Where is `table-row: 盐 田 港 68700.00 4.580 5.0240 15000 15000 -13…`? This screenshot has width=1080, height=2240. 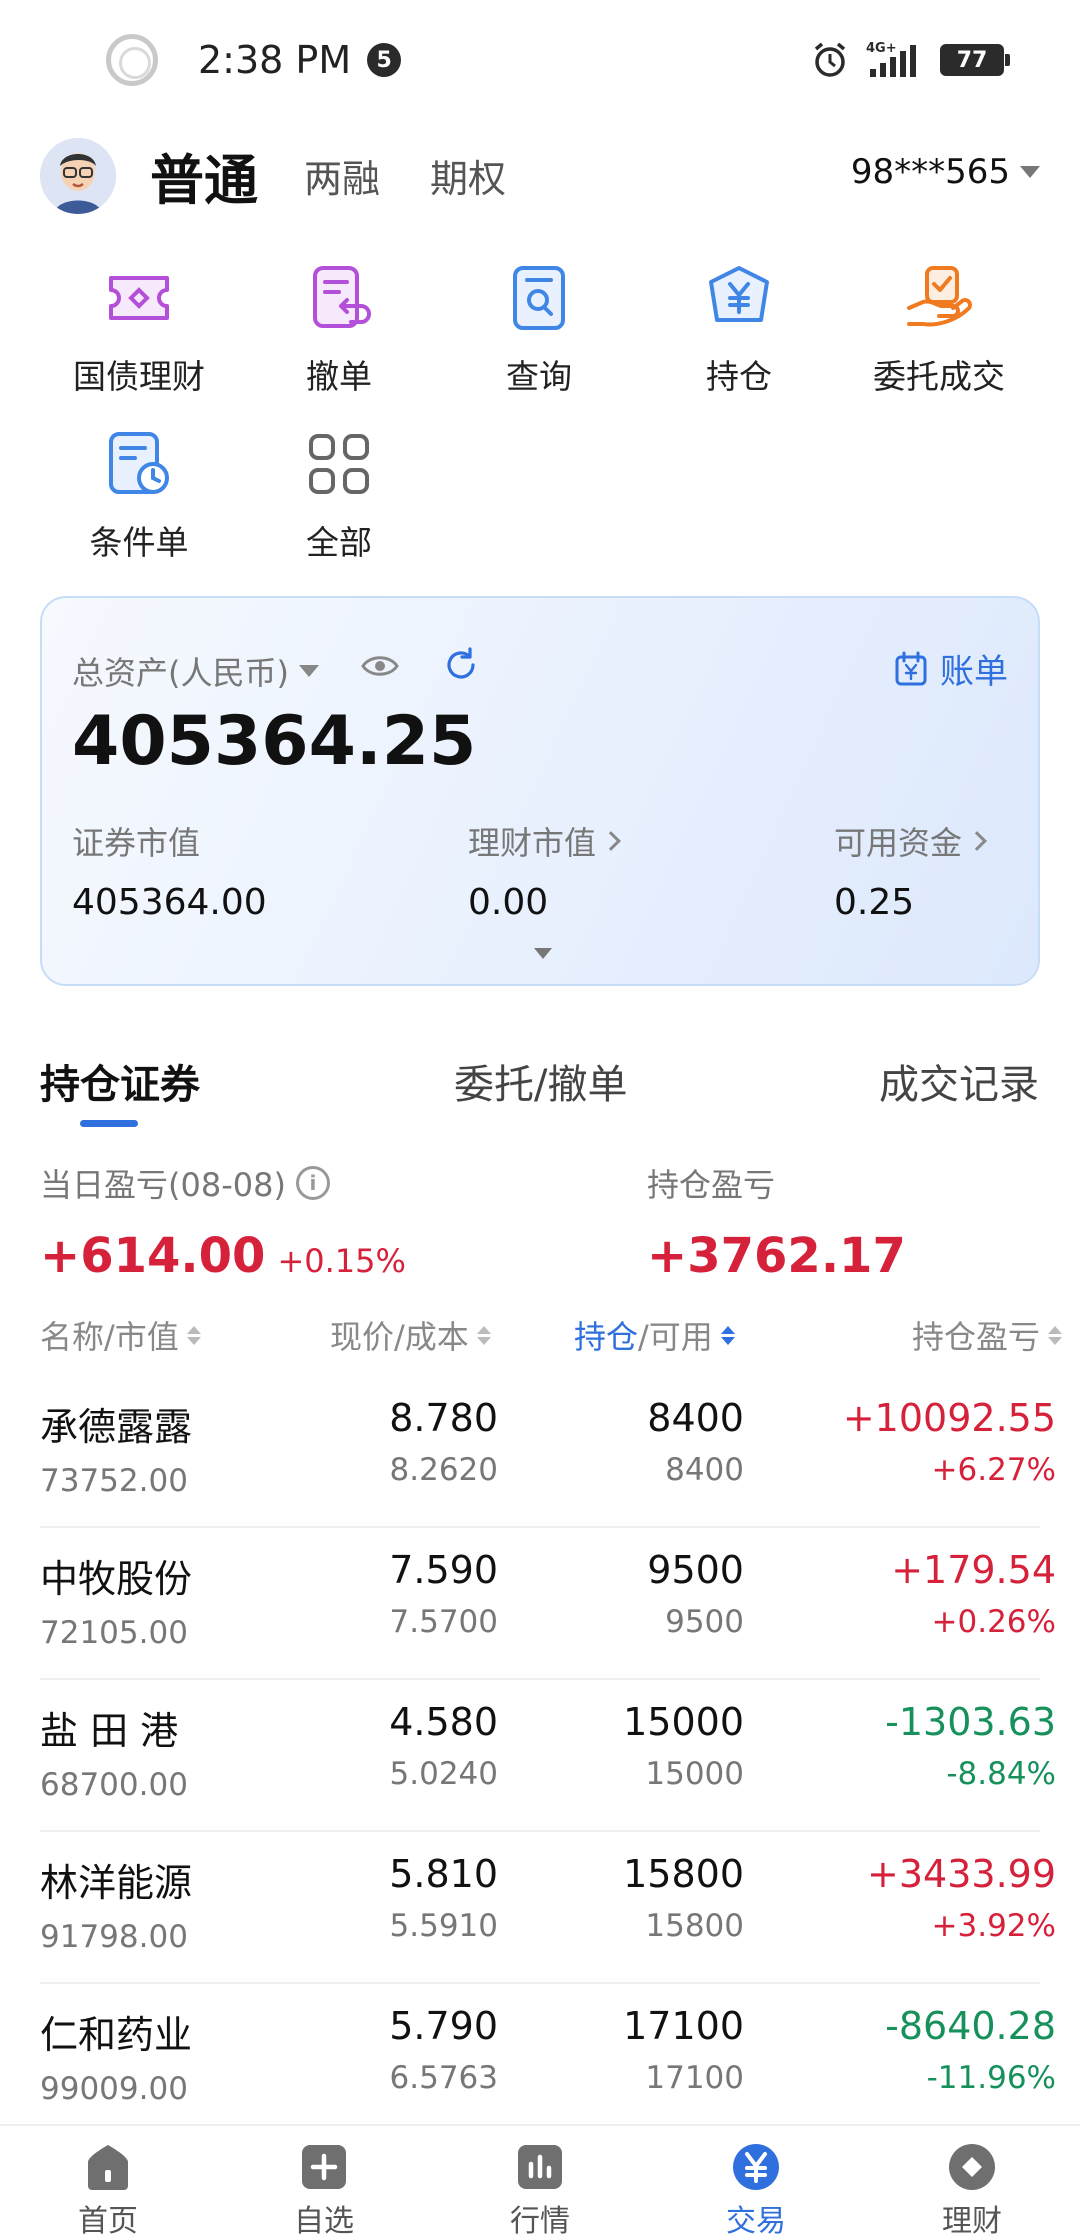 table-row: 盐 田 港 68700.00 4.580 5.0240 15000 15000 -13… is located at coordinates (548, 1756).